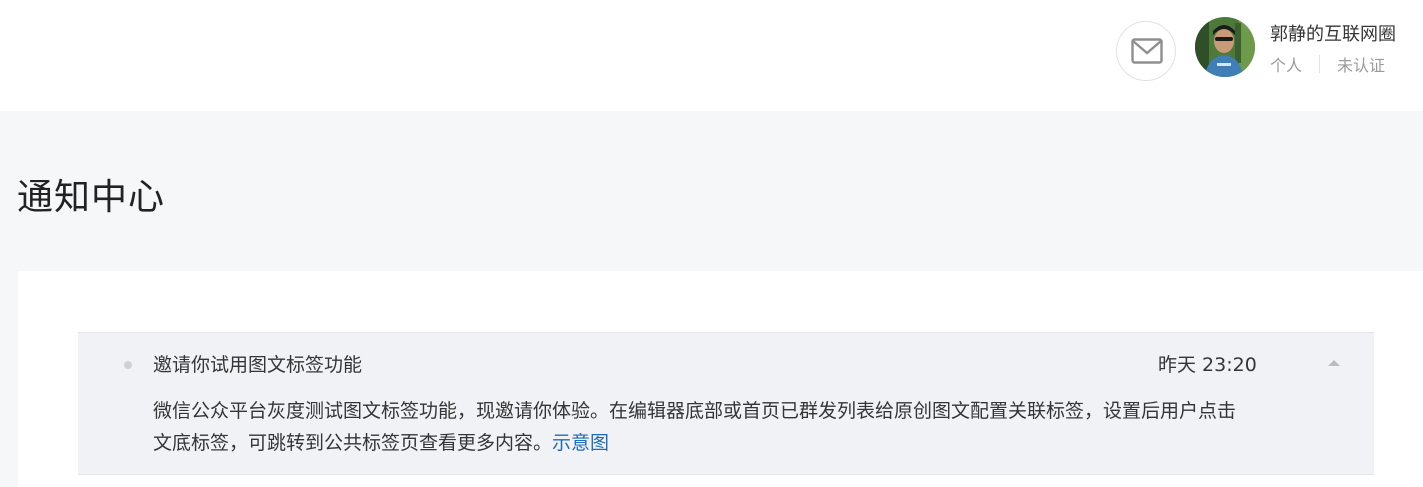  I want to click on page-title: 通知中心, so click(91, 197).